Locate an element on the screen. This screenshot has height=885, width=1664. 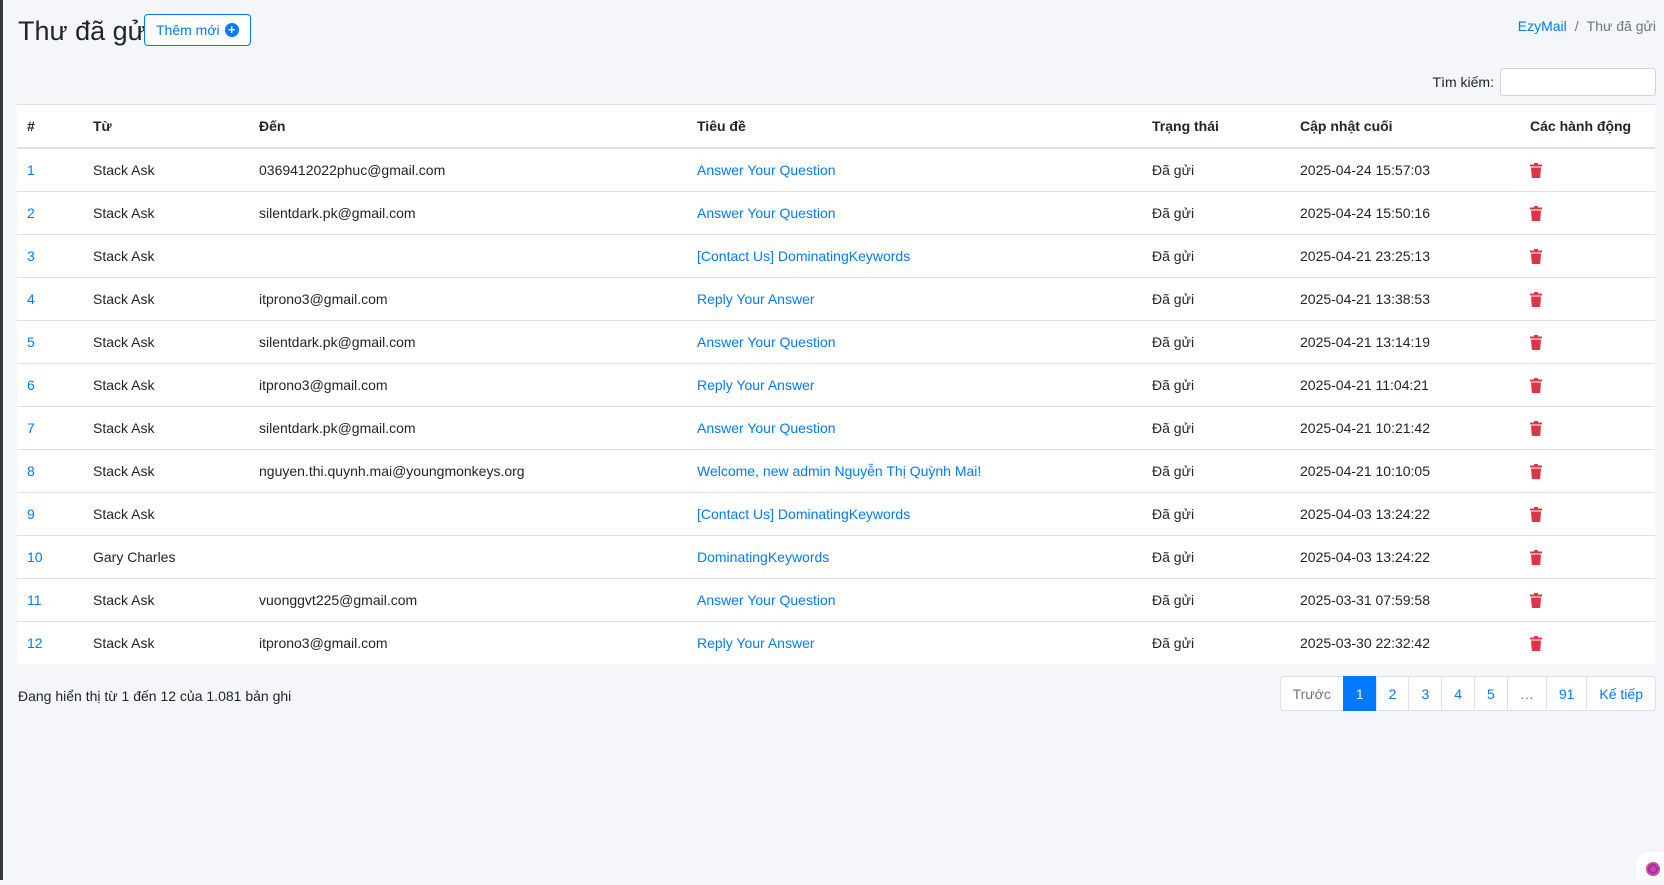
column-header: Tiêu đề is located at coordinates (914, 126).